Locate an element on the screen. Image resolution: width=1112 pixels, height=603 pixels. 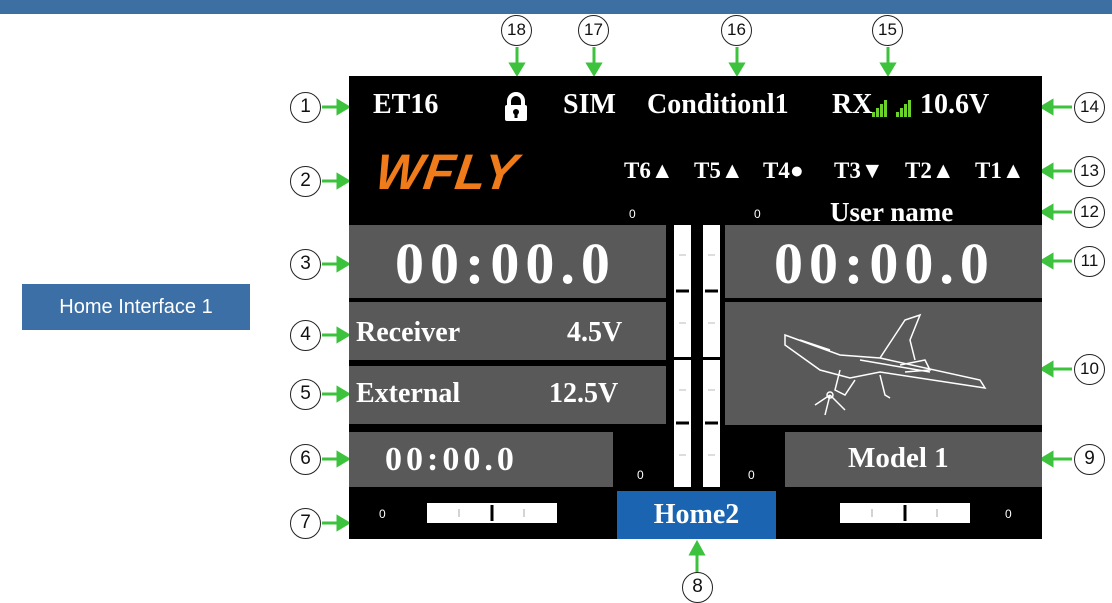
model-name: ET16 is located at coordinates (406, 104).